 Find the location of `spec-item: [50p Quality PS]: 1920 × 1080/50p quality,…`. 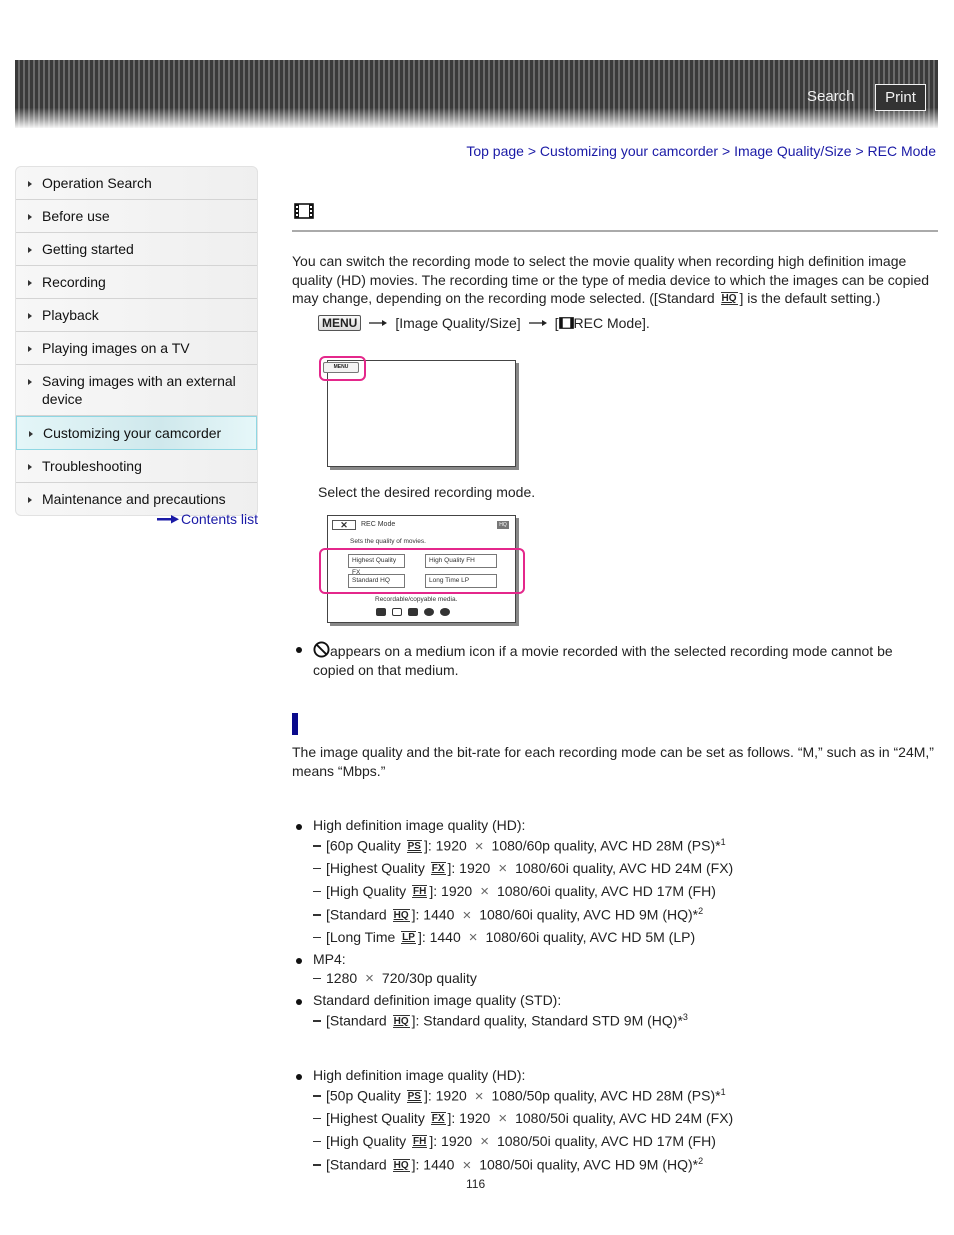

spec-item: [50p Quality PS]: 1920 × 1080/50p quality,… is located at coordinates (519, 1096).